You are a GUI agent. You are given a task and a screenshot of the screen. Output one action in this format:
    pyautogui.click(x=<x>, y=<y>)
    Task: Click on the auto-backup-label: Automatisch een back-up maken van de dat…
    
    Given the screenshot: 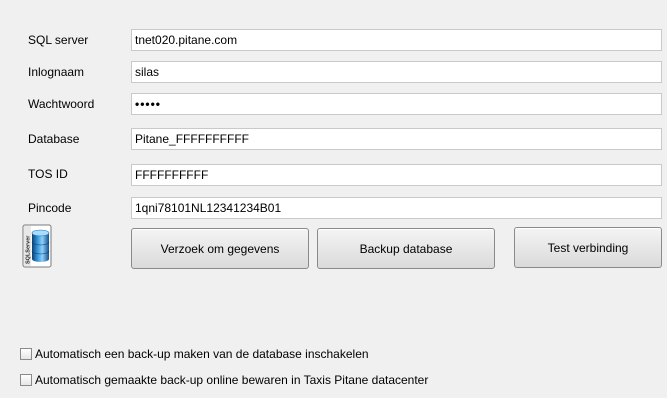 What is the action you would take?
    pyautogui.click(x=202, y=354)
    